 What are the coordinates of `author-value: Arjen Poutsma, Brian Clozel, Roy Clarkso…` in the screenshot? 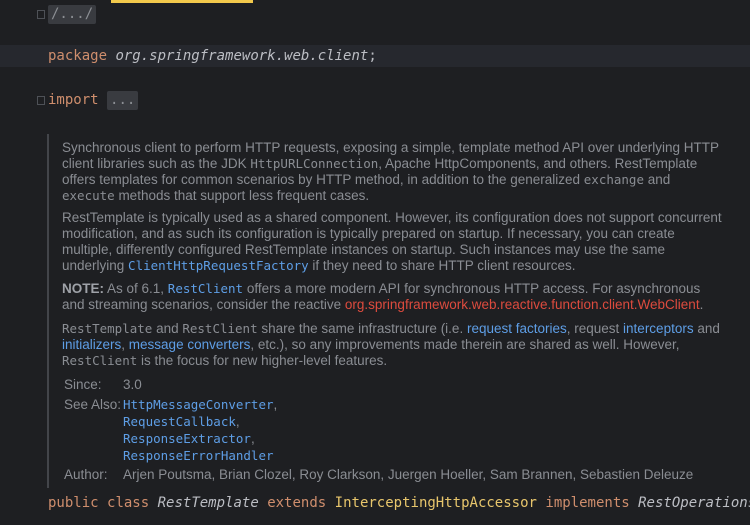 It's located at (408, 474).